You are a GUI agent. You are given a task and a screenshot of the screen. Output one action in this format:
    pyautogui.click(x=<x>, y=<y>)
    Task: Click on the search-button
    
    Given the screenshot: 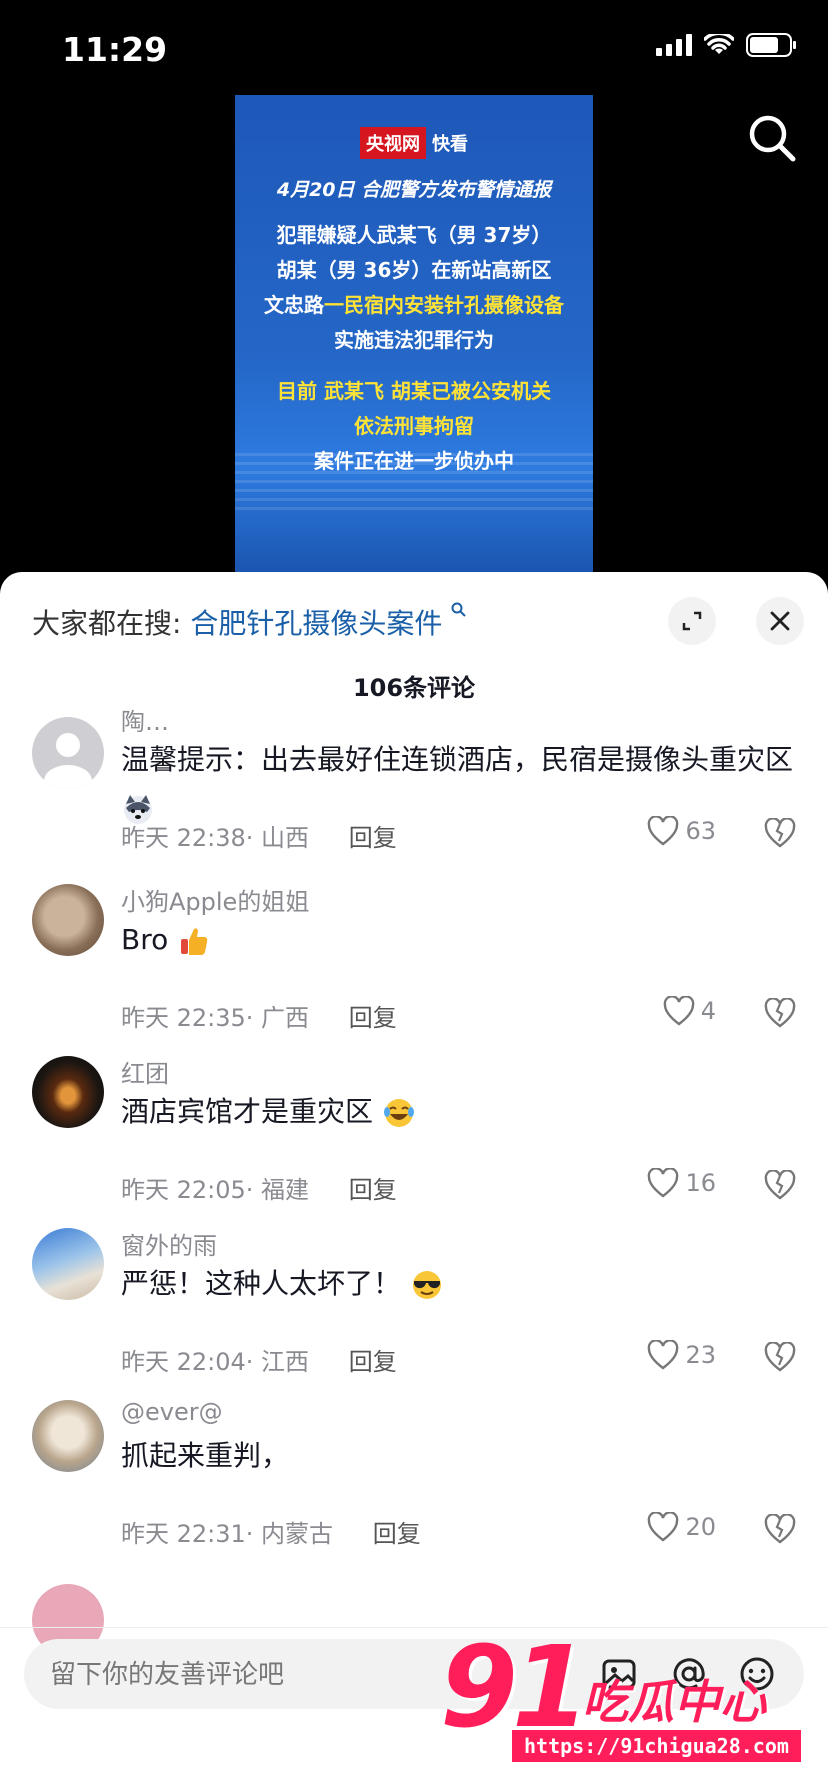 What is the action you would take?
    pyautogui.click(x=772, y=138)
    